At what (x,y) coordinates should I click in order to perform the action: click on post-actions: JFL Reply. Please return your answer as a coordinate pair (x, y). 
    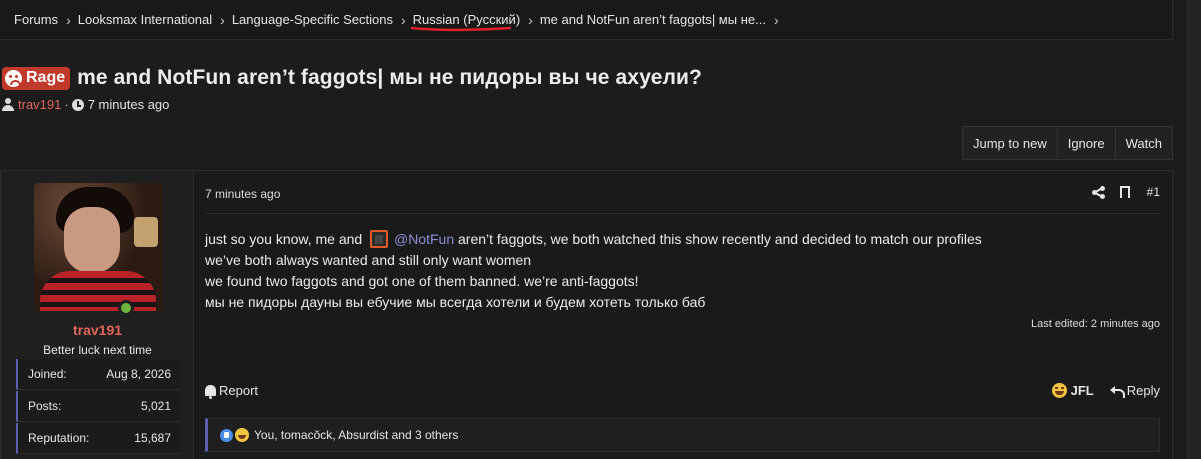
    Looking at the image, I should click on (1105, 390).